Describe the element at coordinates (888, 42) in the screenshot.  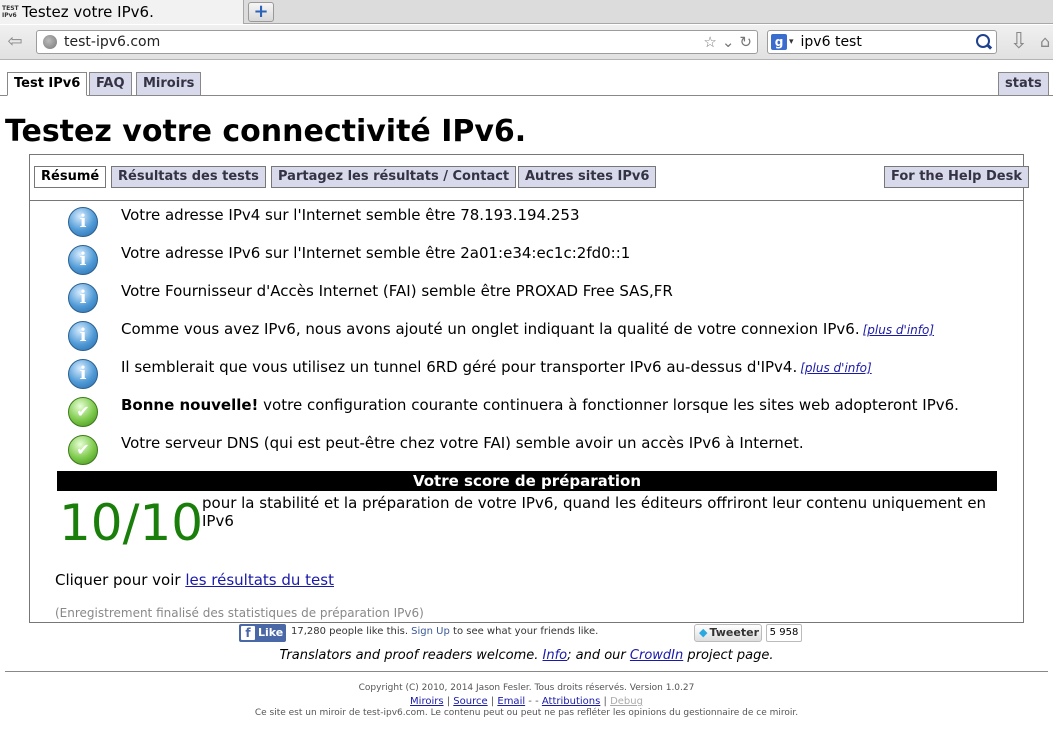
I see `search-input: ipv6 test` at that location.